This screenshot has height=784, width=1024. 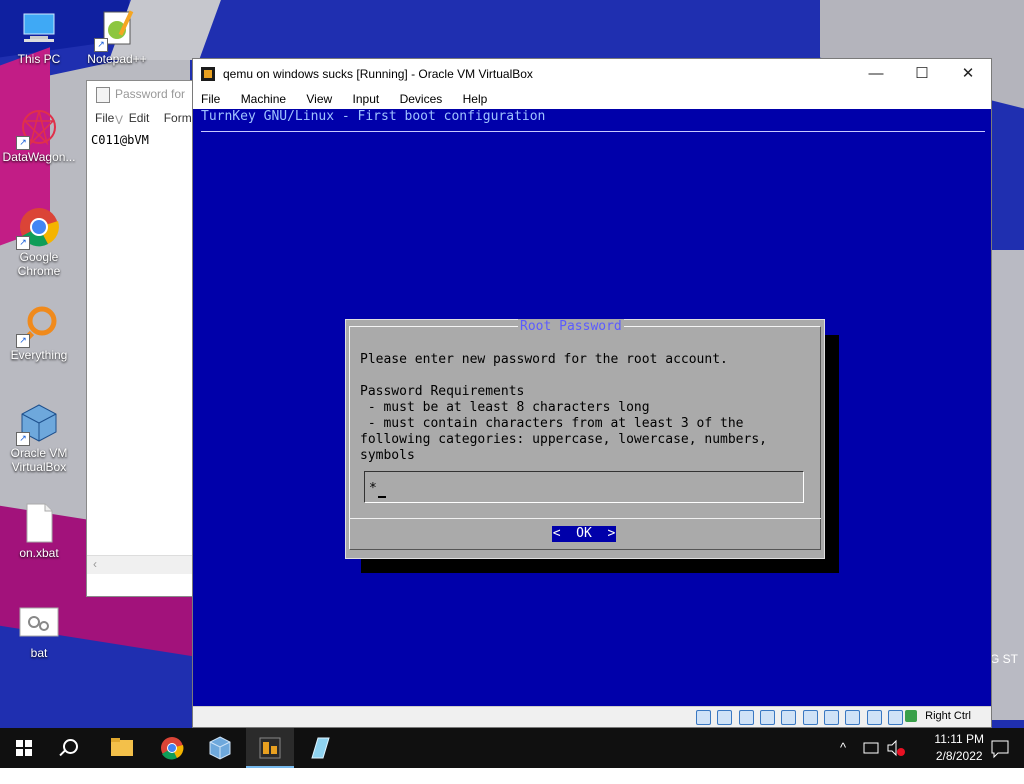 I want to click on notepadpp-icon: ↗, so click(x=116, y=30).